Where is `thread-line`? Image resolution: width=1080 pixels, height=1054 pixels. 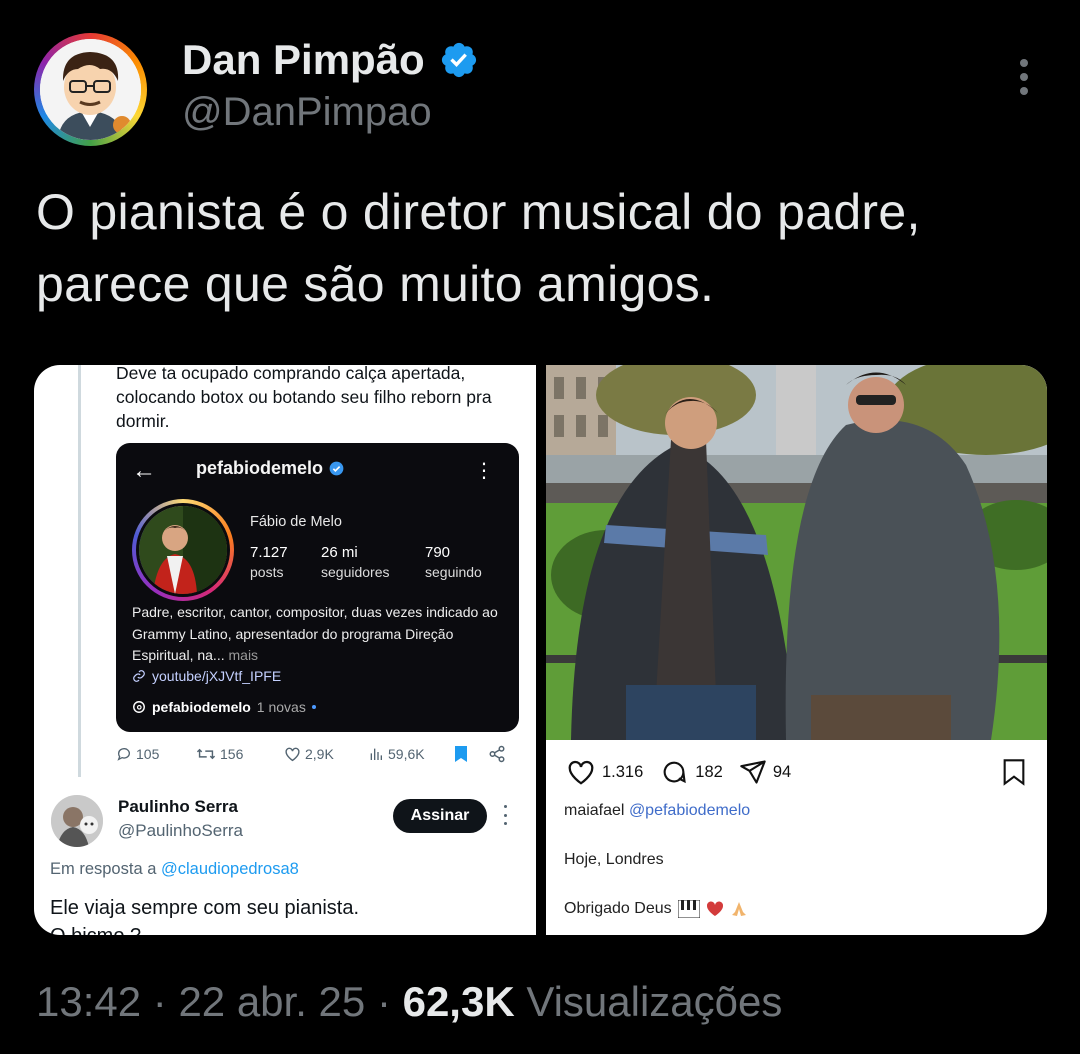 thread-line is located at coordinates (79, 571).